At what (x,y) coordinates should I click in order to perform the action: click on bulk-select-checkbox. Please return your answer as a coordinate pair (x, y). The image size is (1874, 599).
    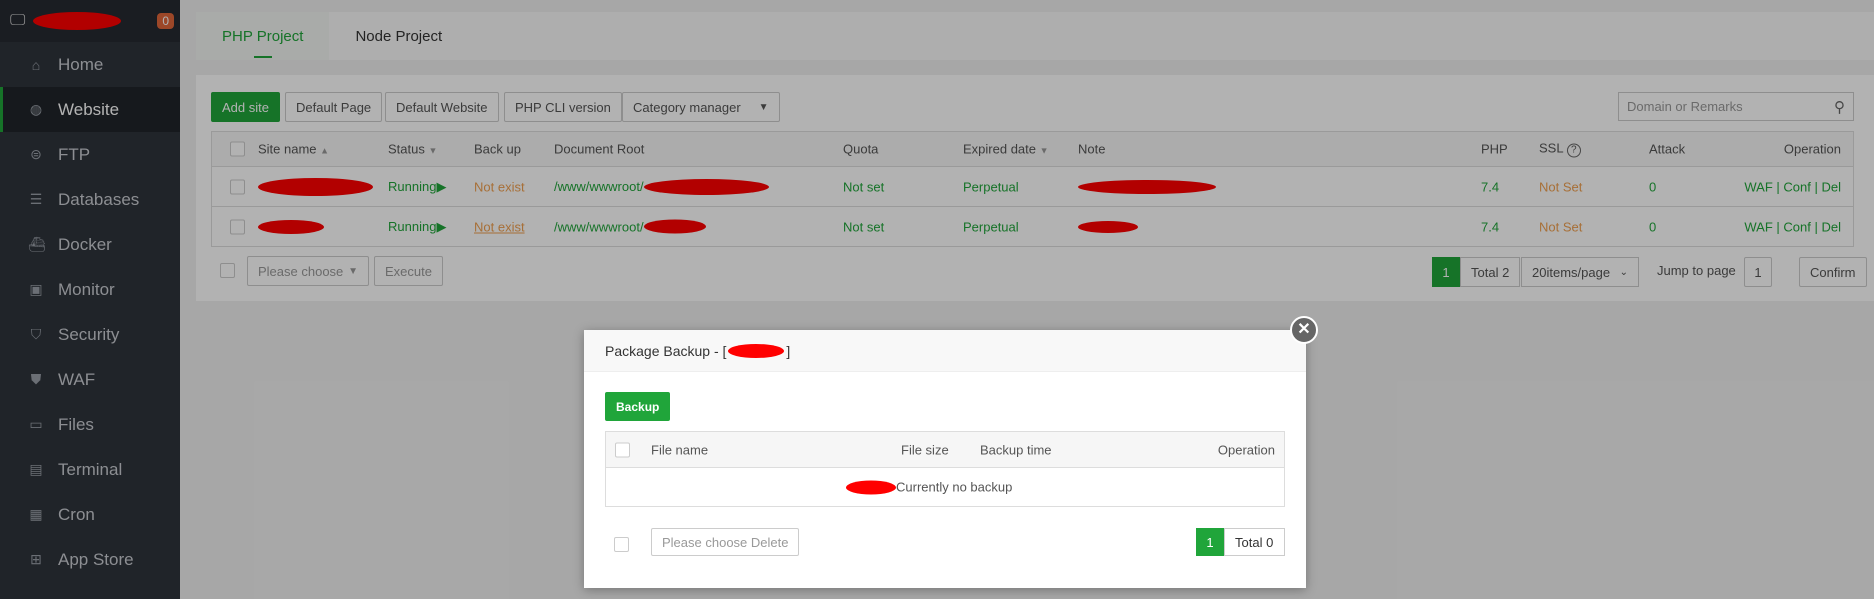
    Looking at the image, I should click on (621, 544).